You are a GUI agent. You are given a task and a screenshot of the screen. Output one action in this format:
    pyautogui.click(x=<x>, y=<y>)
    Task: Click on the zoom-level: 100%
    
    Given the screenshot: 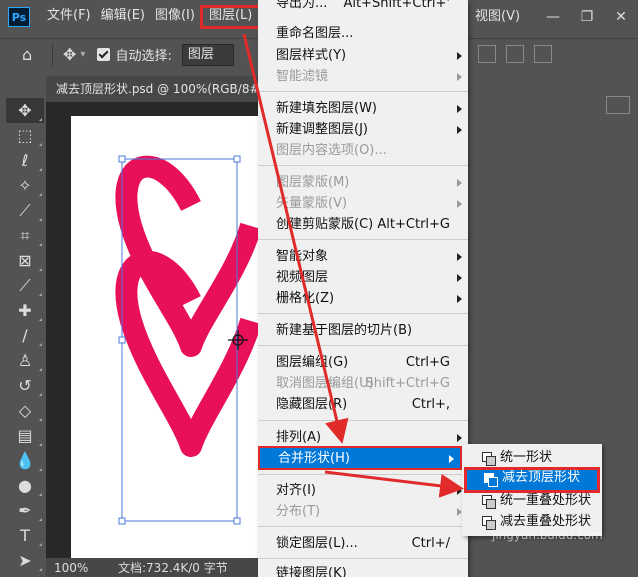 What is the action you would take?
    pyautogui.click(x=71, y=568)
    